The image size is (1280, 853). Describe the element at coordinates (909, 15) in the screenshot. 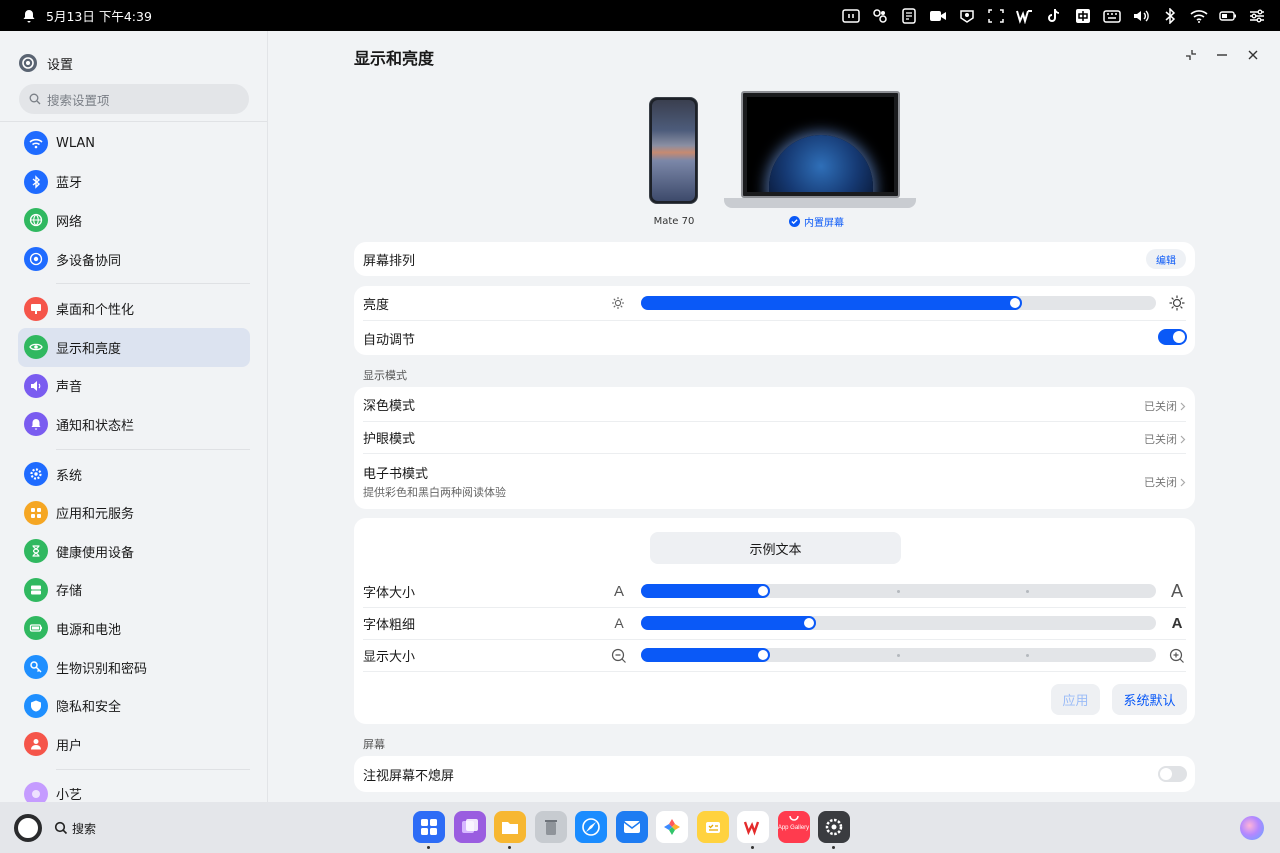

I see `notes-icon` at that location.